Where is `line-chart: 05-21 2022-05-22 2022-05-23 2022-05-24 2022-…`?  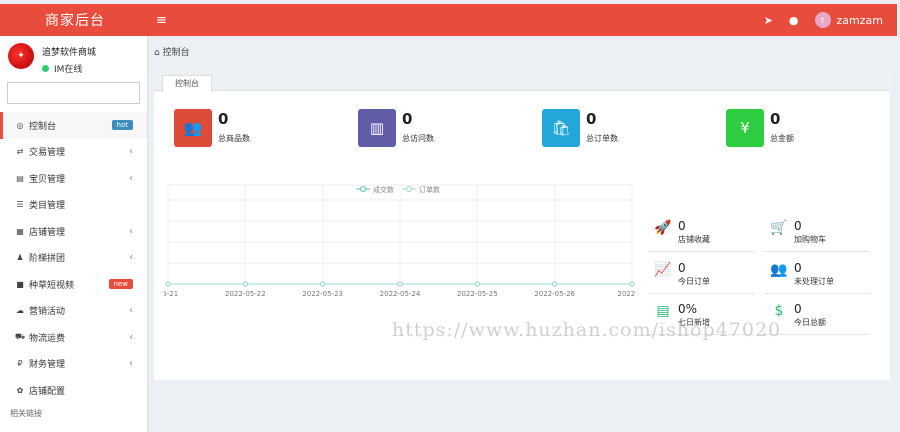
line-chart: 05-21 2022-05-22 2022-05-23 2022-05-24 2022-… is located at coordinates (402, 241).